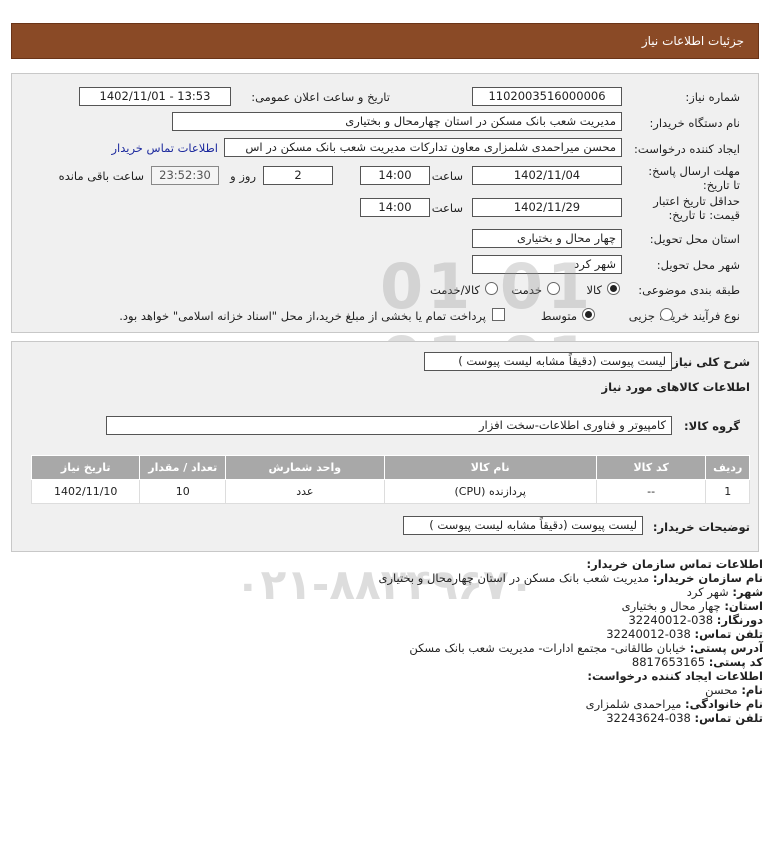  Describe the element at coordinates (689, 290) in the screenshot. I see `category-label: طبقه بندی موضوعی:` at that location.